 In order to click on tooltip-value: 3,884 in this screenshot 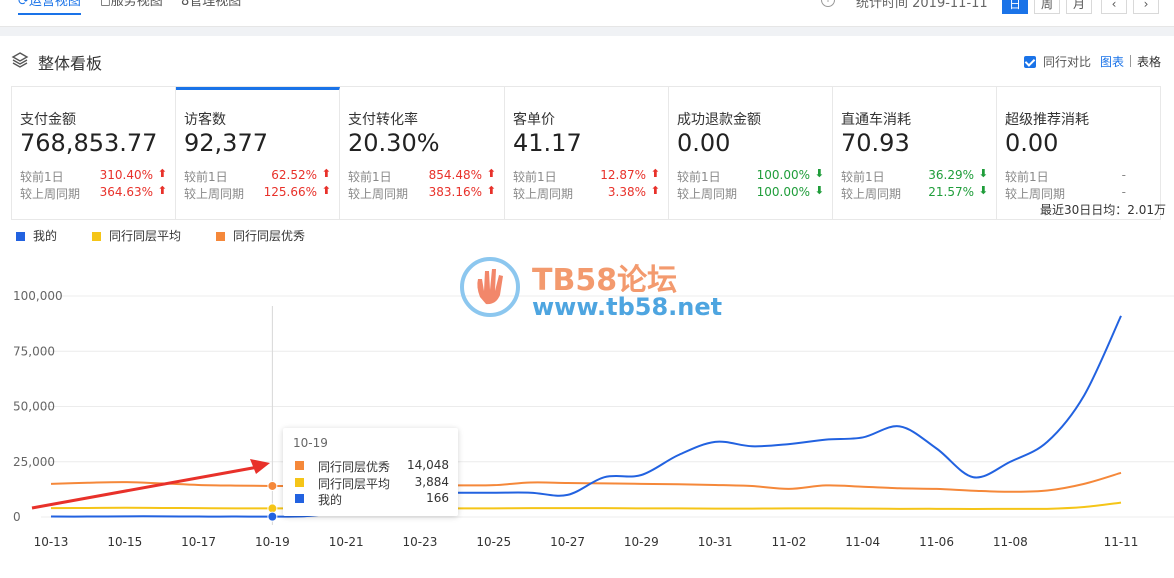, I will do `click(431, 482)`.